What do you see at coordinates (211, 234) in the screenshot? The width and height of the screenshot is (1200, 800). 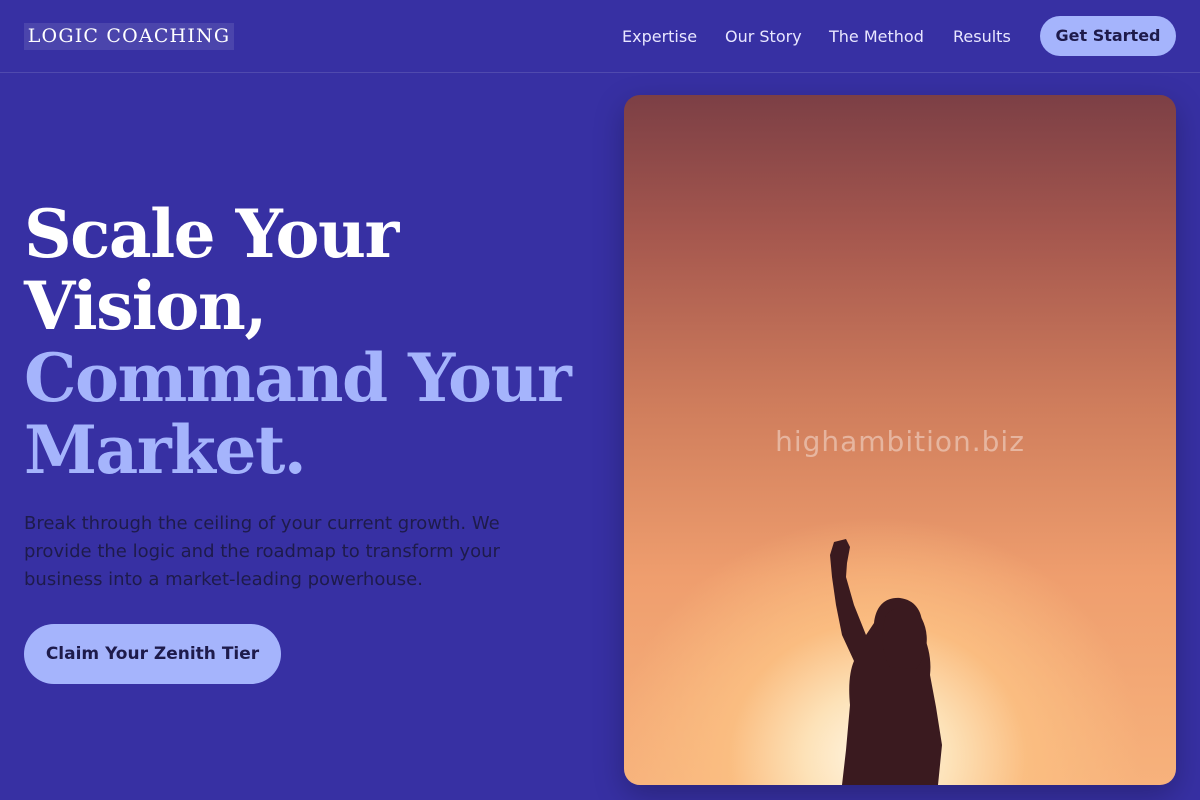 I see `hero-title-line-1: Scale Your` at bounding box center [211, 234].